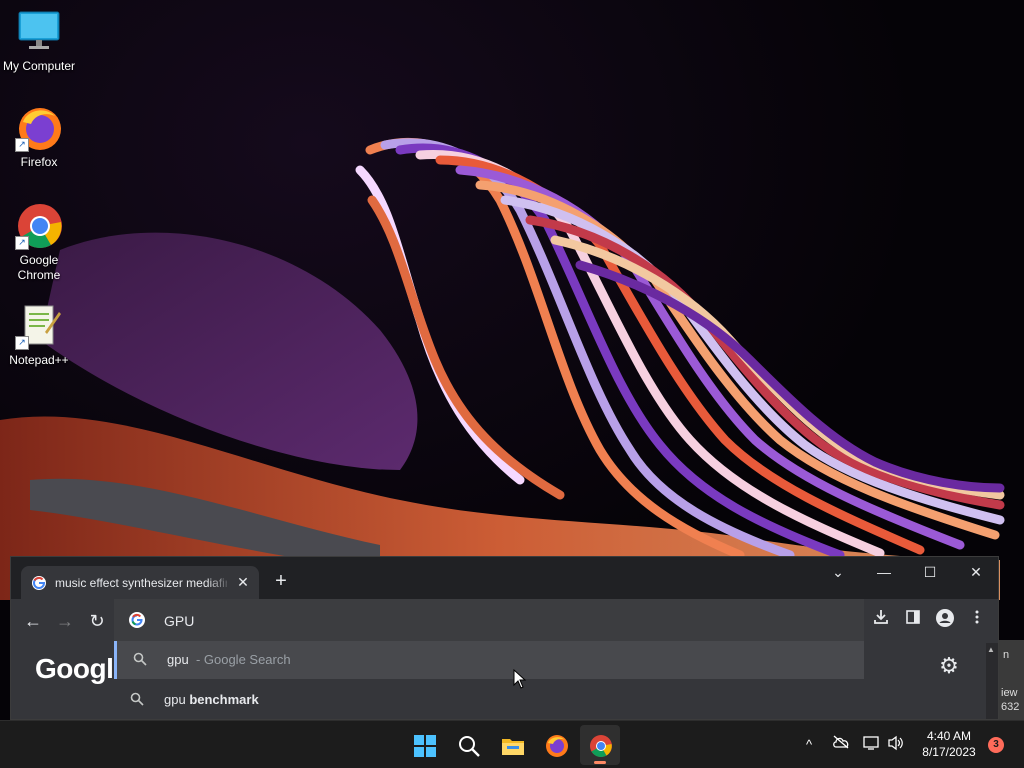 This screenshot has width=1024, height=768. Describe the element at coordinates (39, 162) in the screenshot. I see `desktop-icon-label: Firefox` at that location.